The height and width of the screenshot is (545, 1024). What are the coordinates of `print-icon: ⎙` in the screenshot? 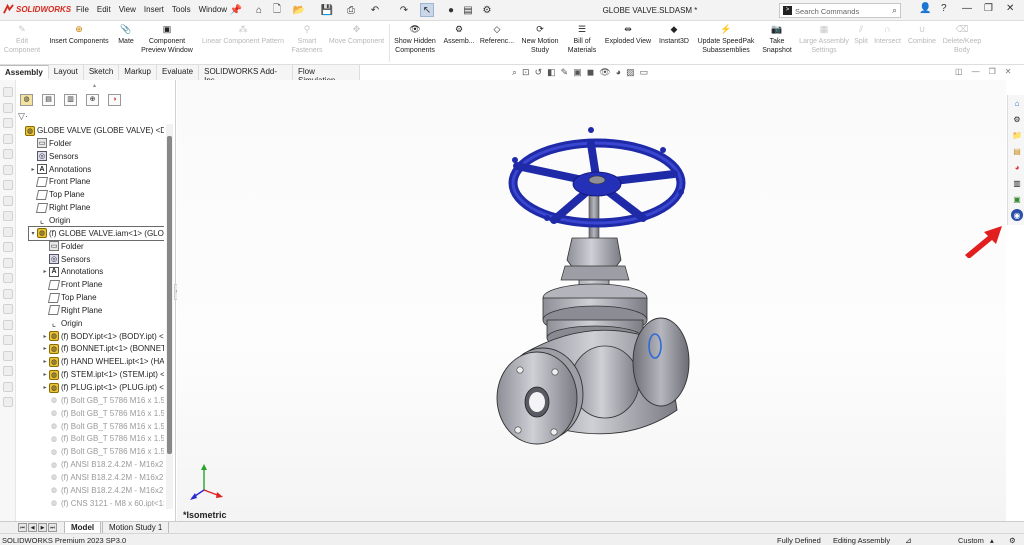 It's located at (351, 10).